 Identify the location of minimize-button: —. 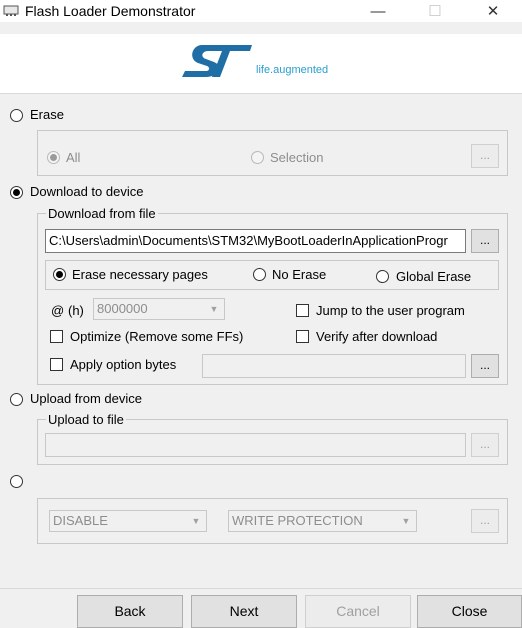
(378, 11).